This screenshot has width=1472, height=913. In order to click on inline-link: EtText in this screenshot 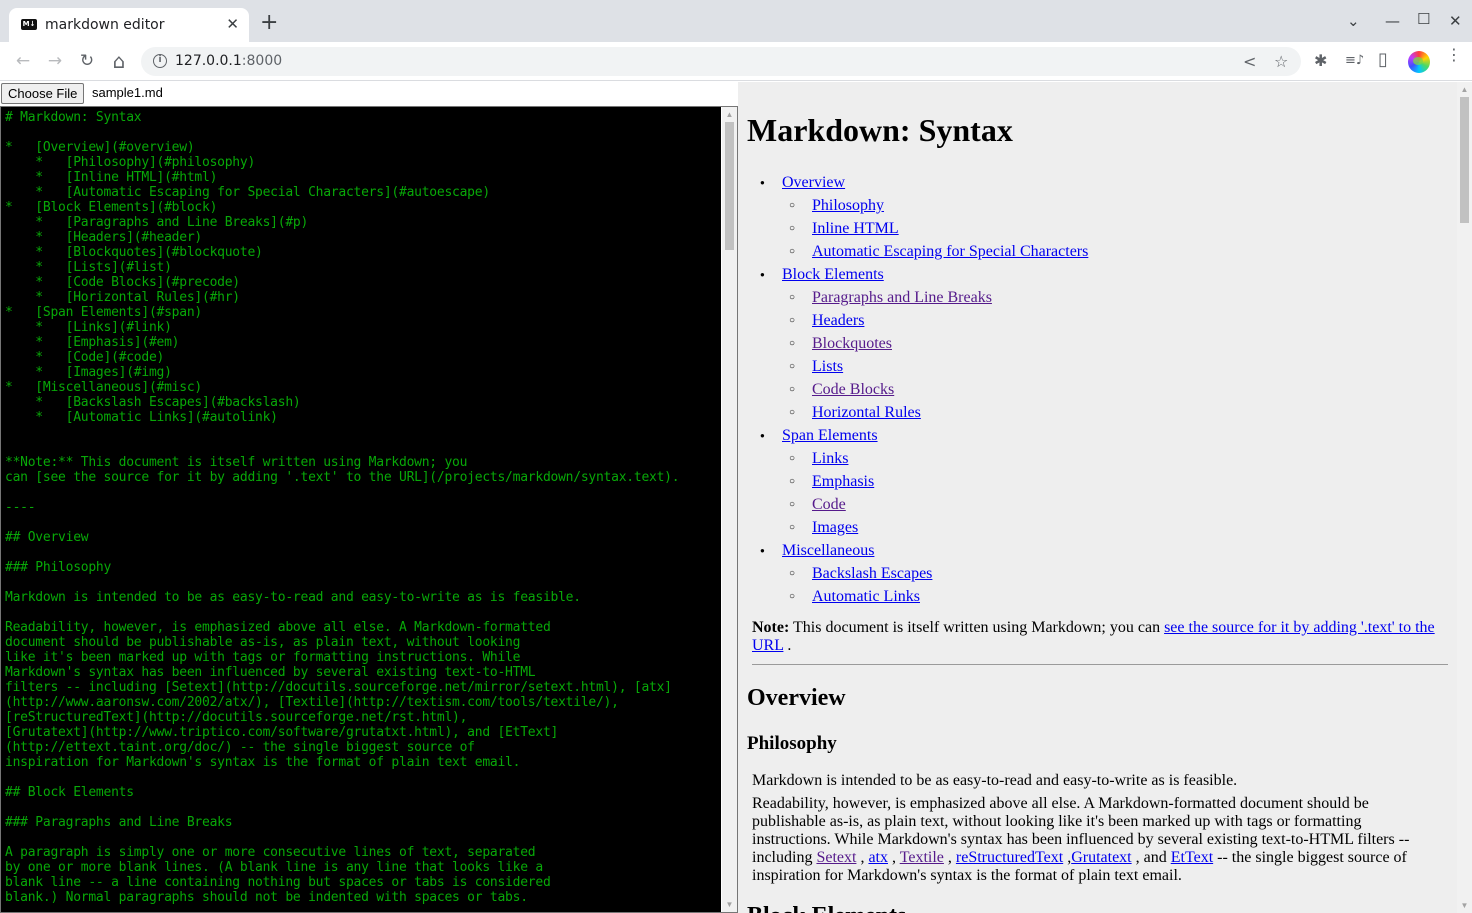, I will do `click(1192, 857)`.